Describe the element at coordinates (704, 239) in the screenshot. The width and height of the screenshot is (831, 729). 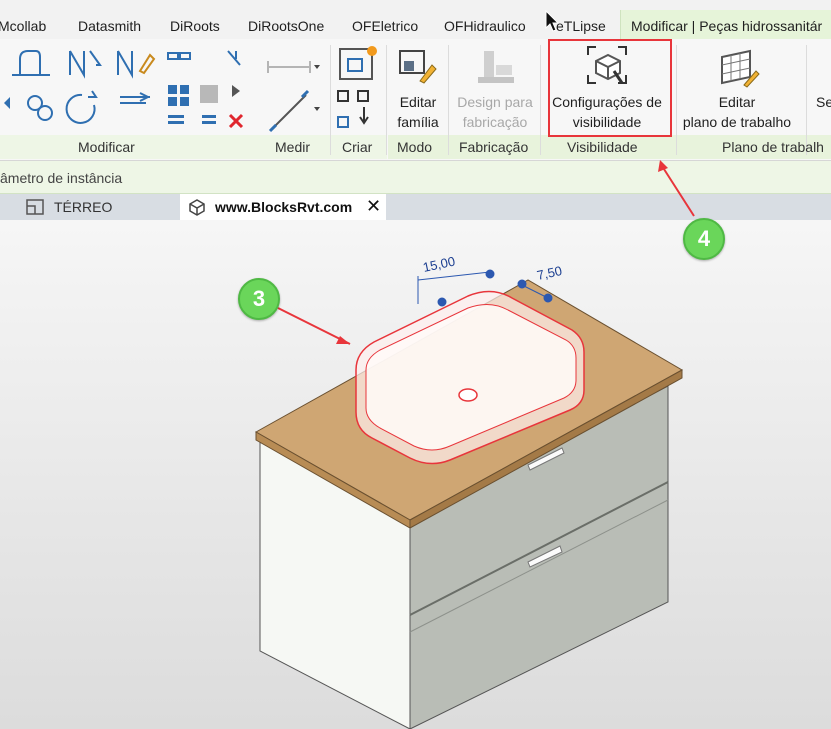
I see `callout-badge-4: 4` at that location.